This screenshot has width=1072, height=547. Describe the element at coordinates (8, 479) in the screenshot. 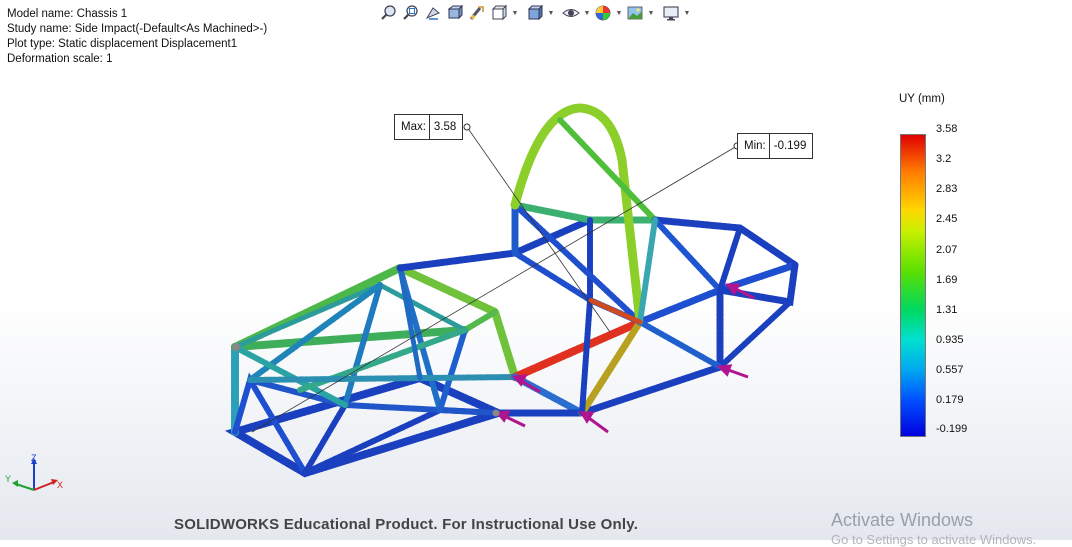

I see `triad-y-label: Y` at that location.